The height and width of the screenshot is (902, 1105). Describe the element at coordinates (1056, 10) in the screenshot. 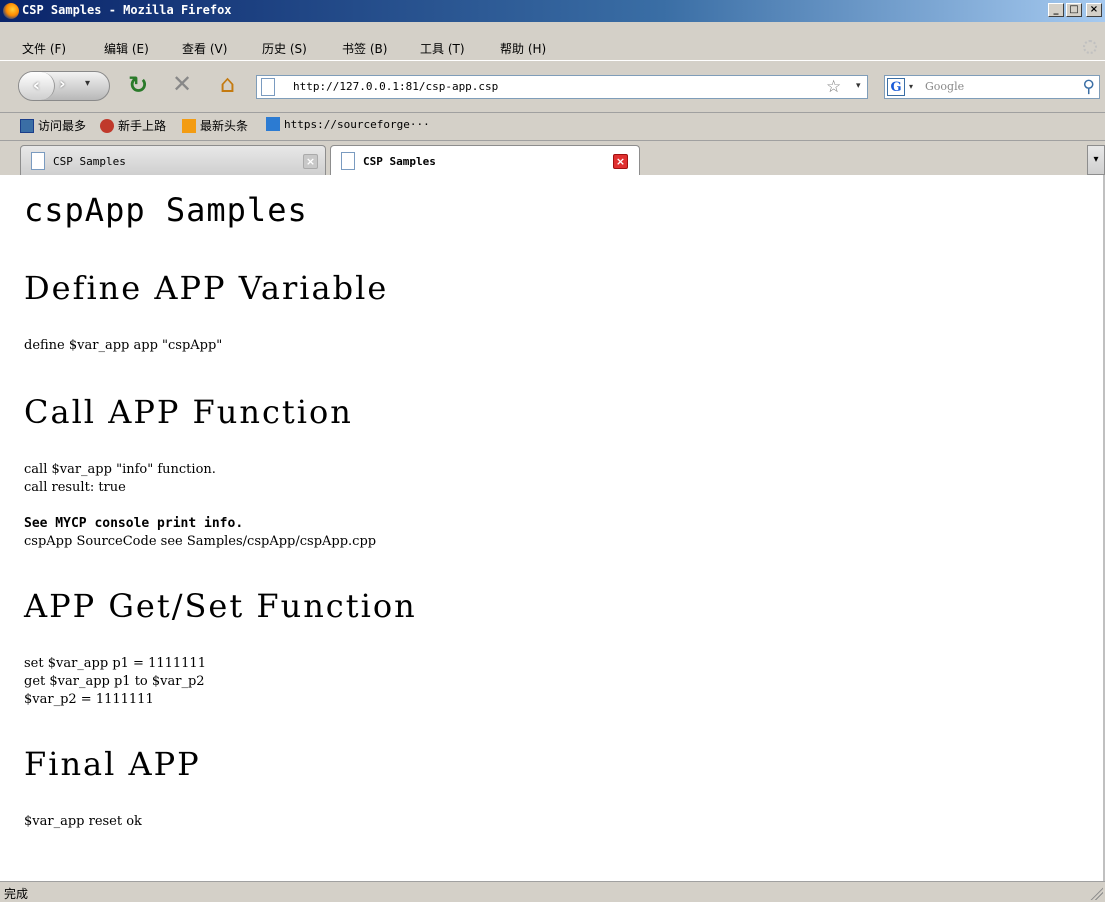

I see `minimize-button: _` at that location.